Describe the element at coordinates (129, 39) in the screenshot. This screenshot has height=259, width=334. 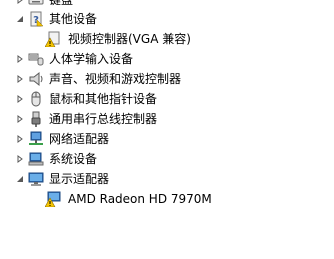
I see `tree-item-label: 视频控制器(VGA 兼容)` at that location.